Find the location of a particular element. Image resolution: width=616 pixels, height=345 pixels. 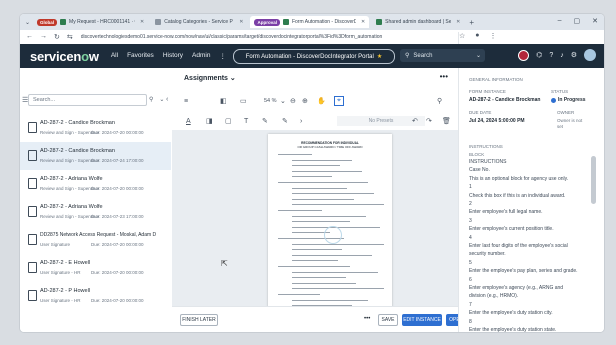

bell-icon: ♪ is located at coordinates (562, 55).